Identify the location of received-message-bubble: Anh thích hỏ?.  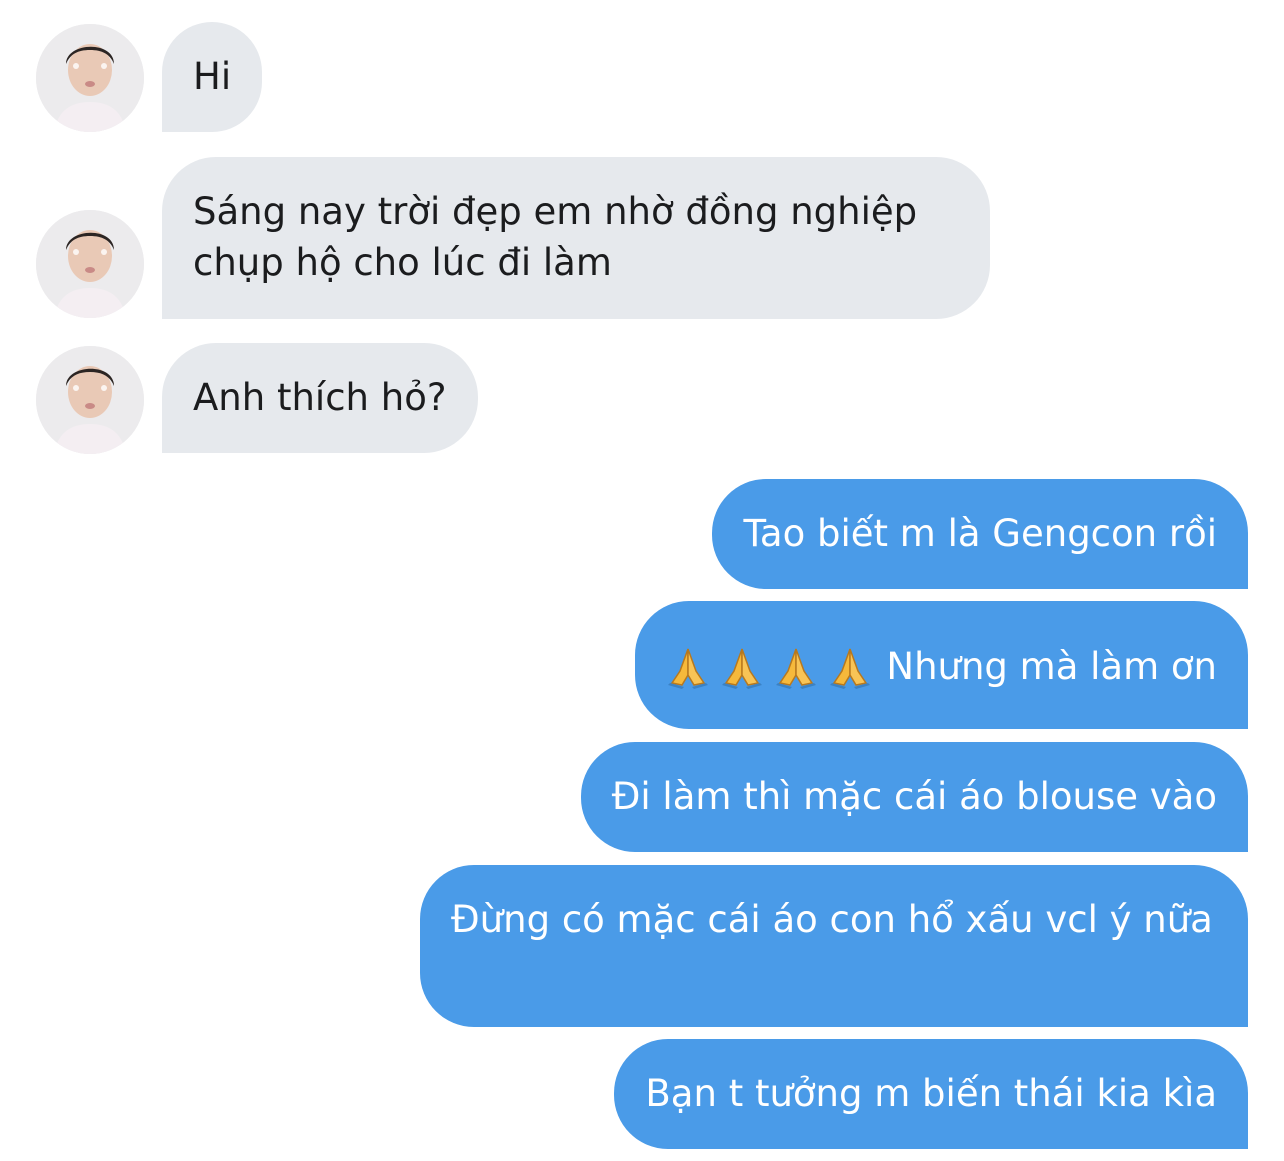
(320, 398).